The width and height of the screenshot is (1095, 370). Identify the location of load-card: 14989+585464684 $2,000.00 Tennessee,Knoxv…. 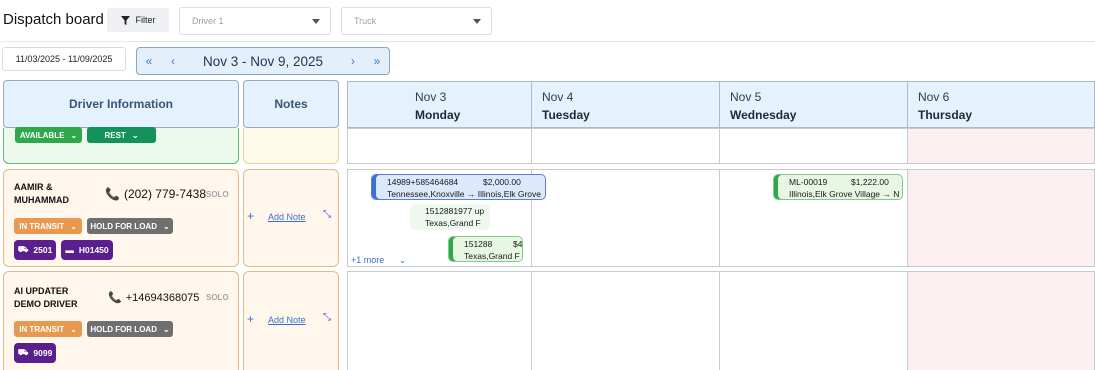
(458, 187).